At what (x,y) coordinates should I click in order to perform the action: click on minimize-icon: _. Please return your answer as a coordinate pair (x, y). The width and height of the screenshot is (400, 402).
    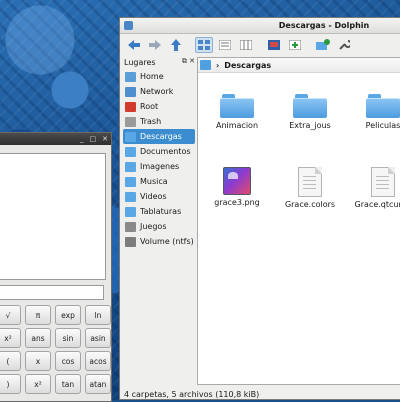
    Looking at the image, I should click on (82, 139).